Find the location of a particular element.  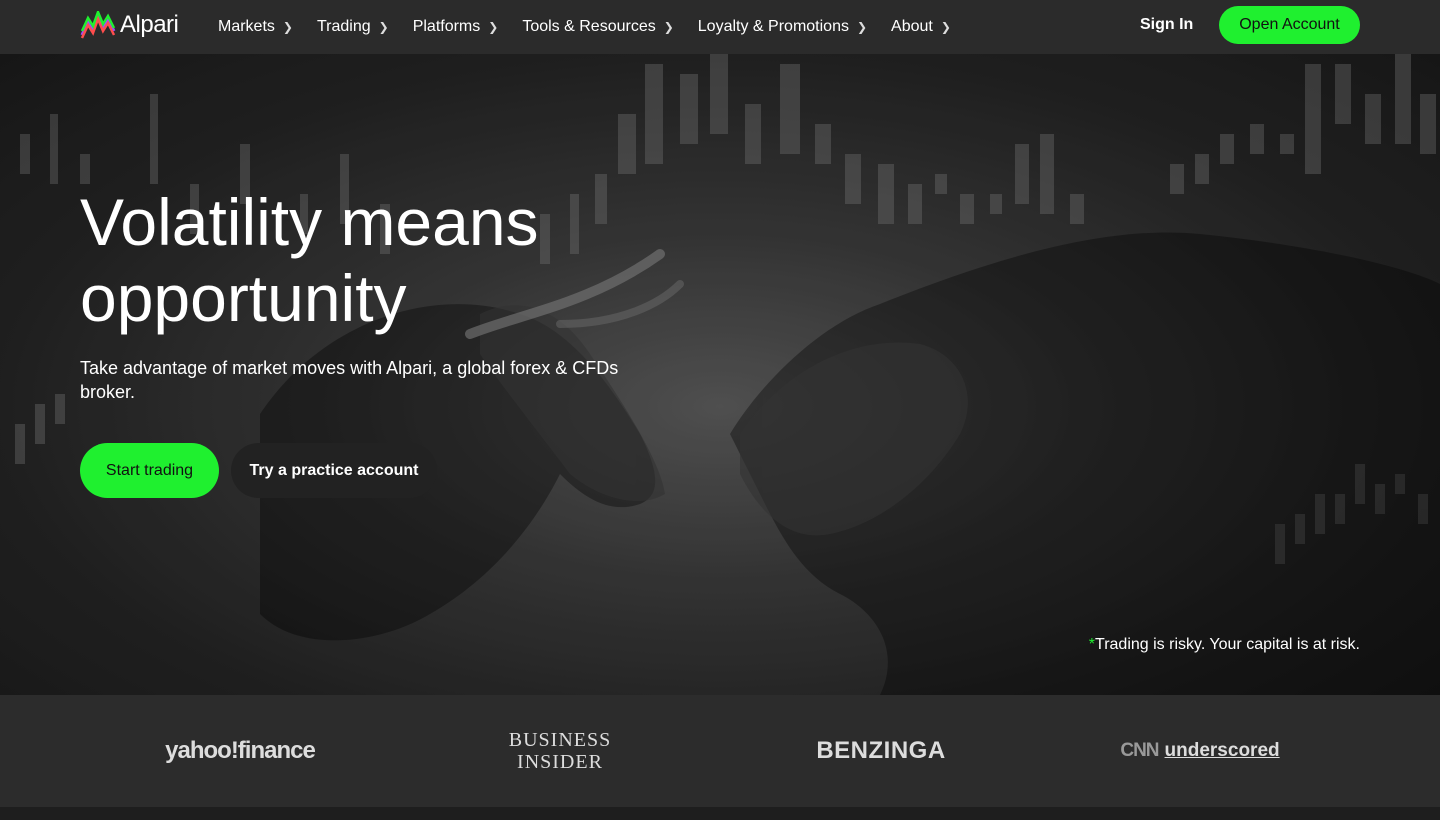

start-trading-button: Start trading is located at coordinates (149, 470).